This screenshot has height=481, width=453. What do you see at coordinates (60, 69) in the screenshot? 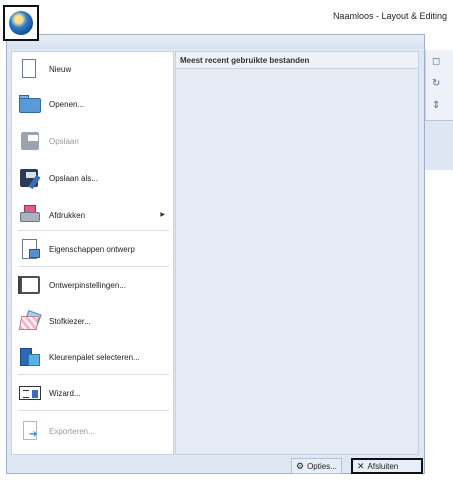
I see `menu-item-label: Nieuw` at bounding box center [60, 69].